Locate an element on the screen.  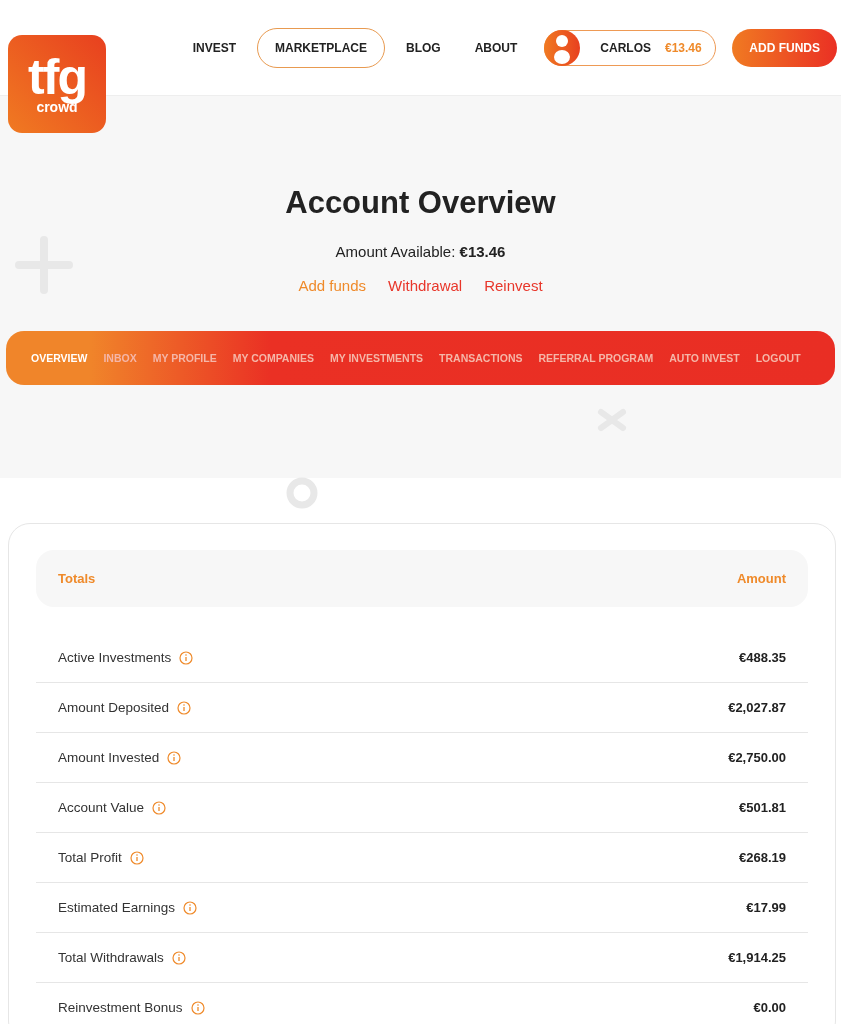
tab: MY INVESTMENTS is located at coordinates (376, 358).